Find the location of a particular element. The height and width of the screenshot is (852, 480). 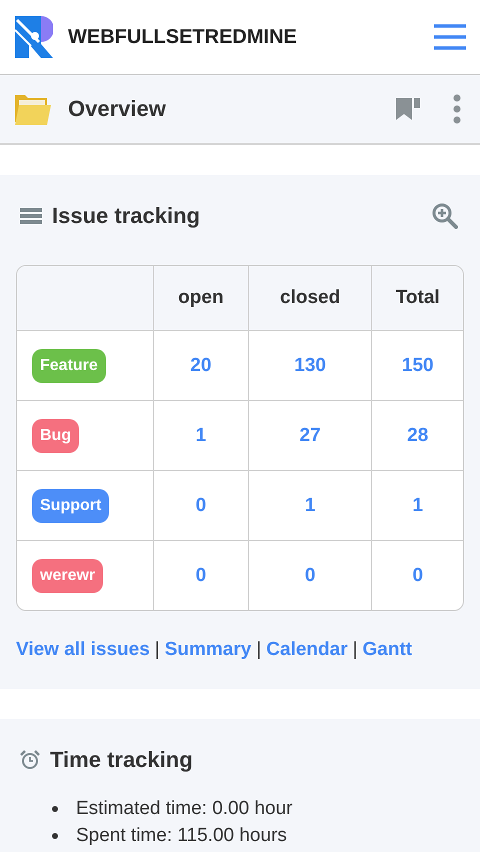

more-icon is located at coordinates (457, 109).